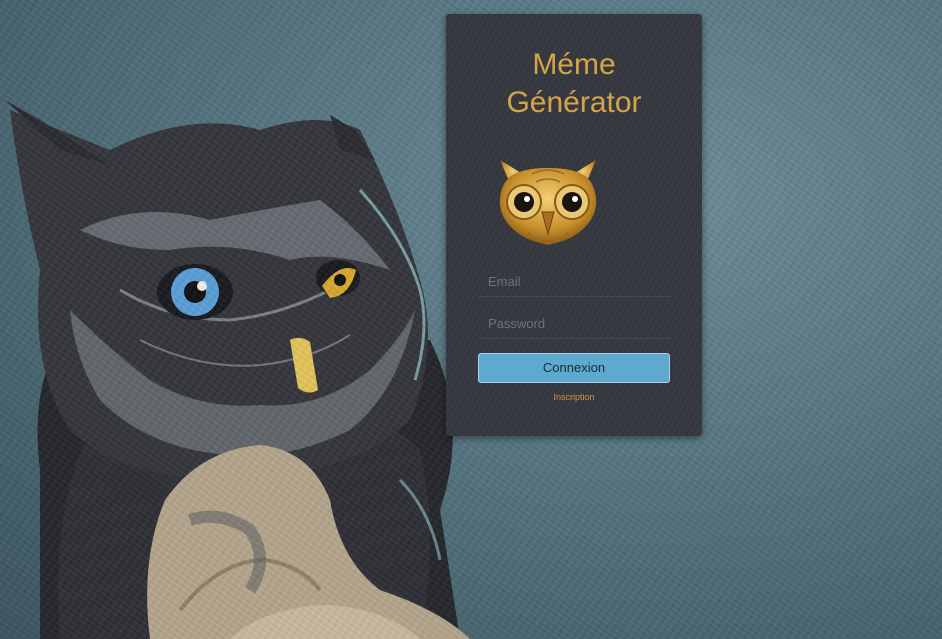  I want to click on owl-logo-icon, so click(548, 202).